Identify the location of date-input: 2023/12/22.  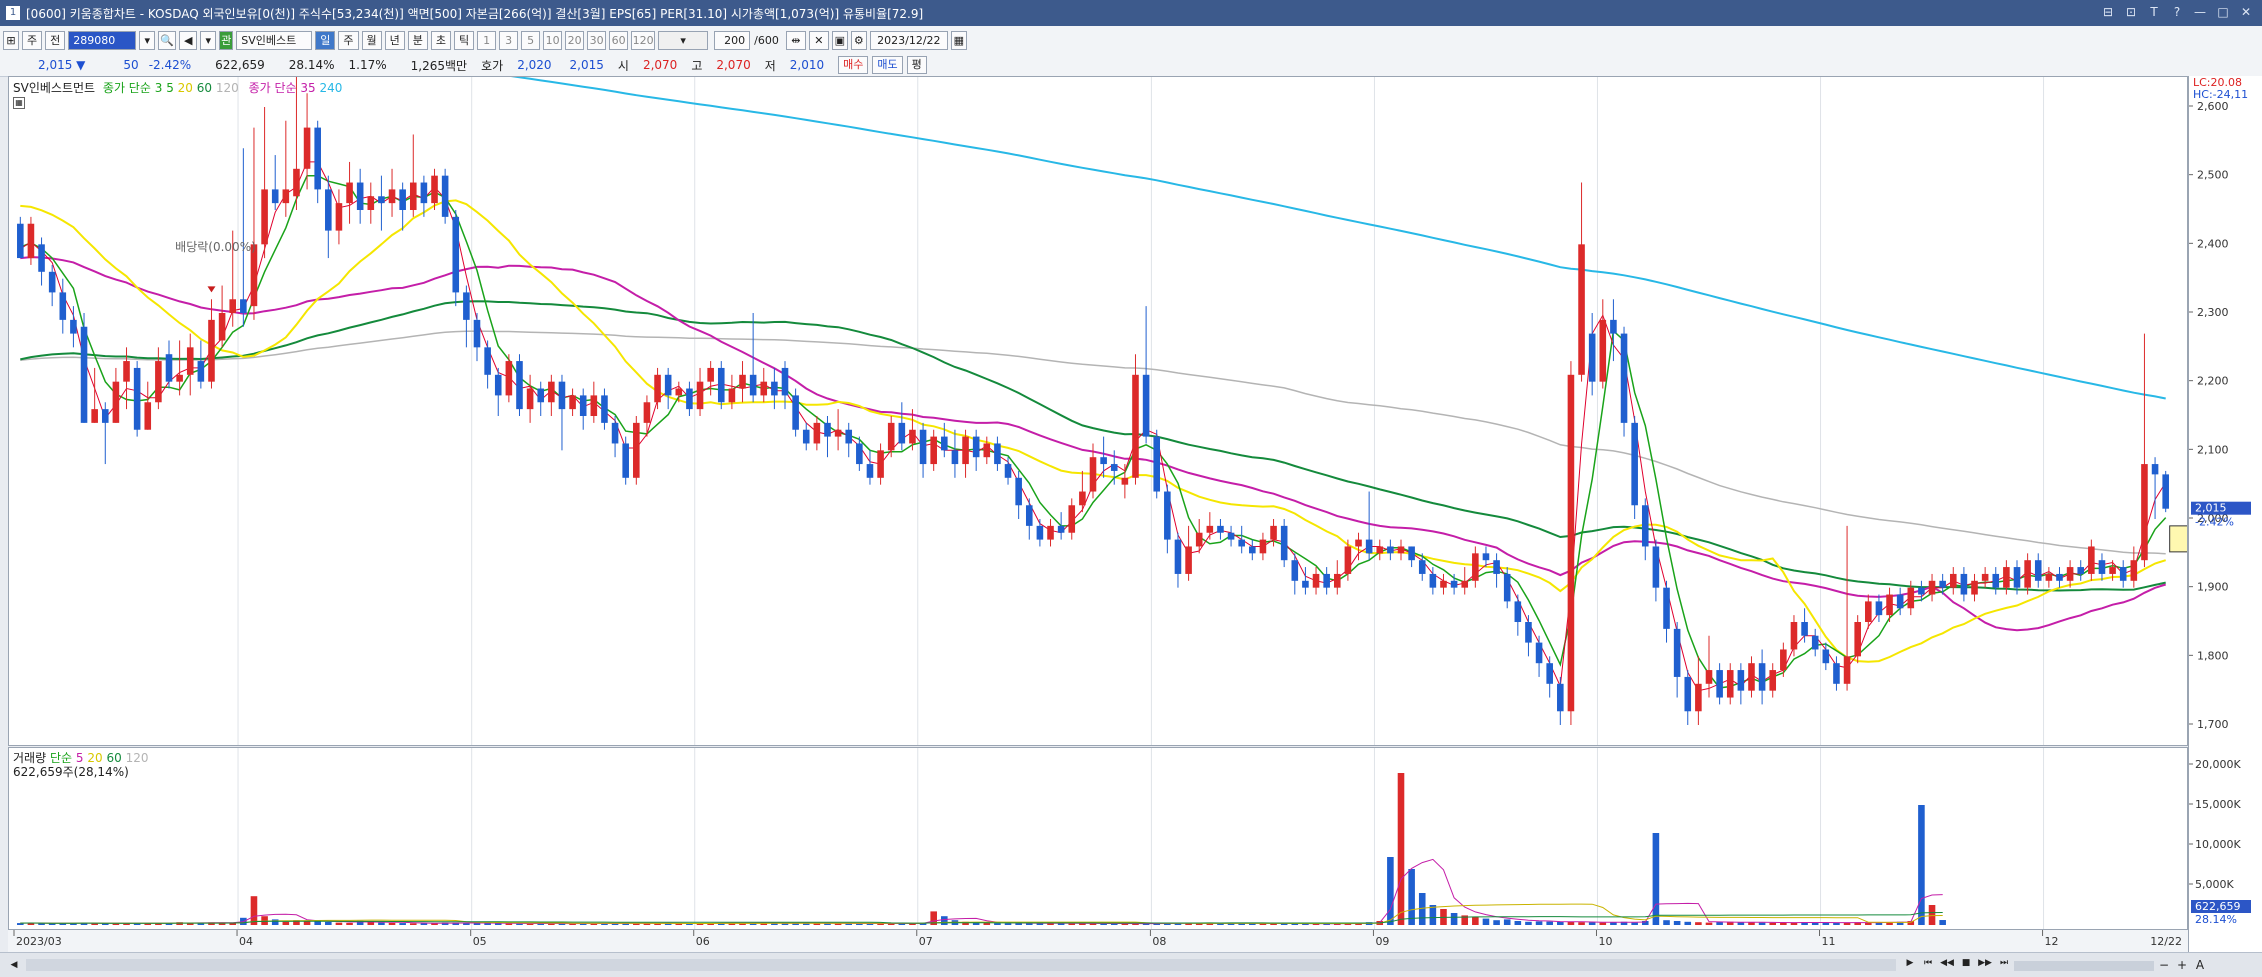
(908, 40).